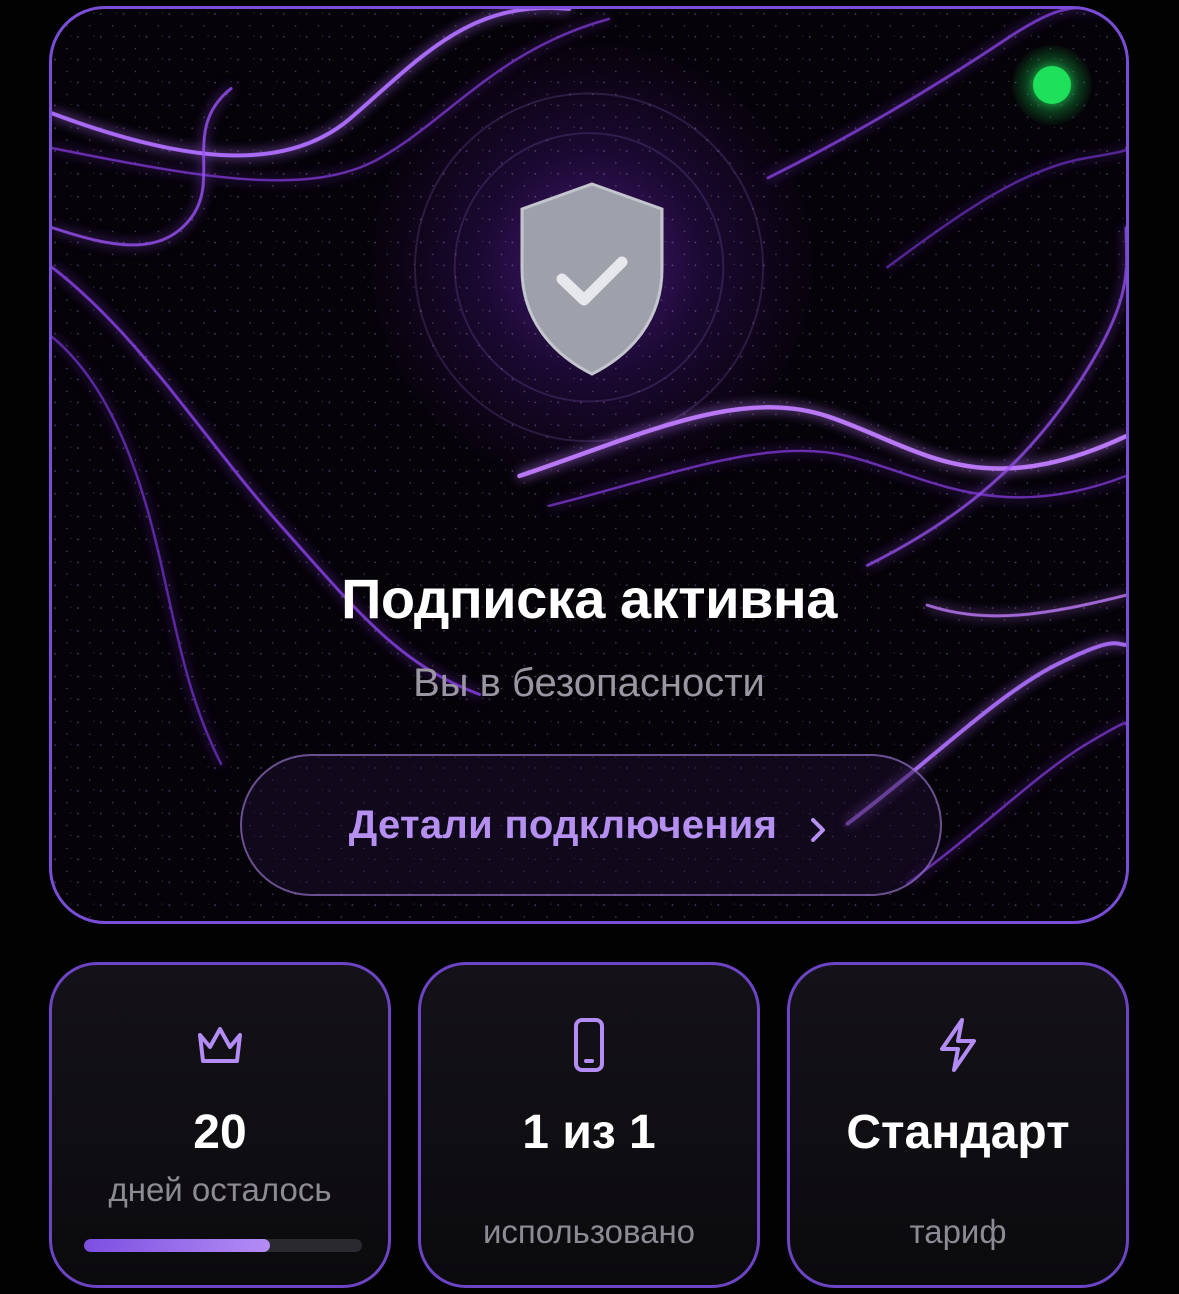  I want to click on connection-status-indicator, so click(1052, 85).